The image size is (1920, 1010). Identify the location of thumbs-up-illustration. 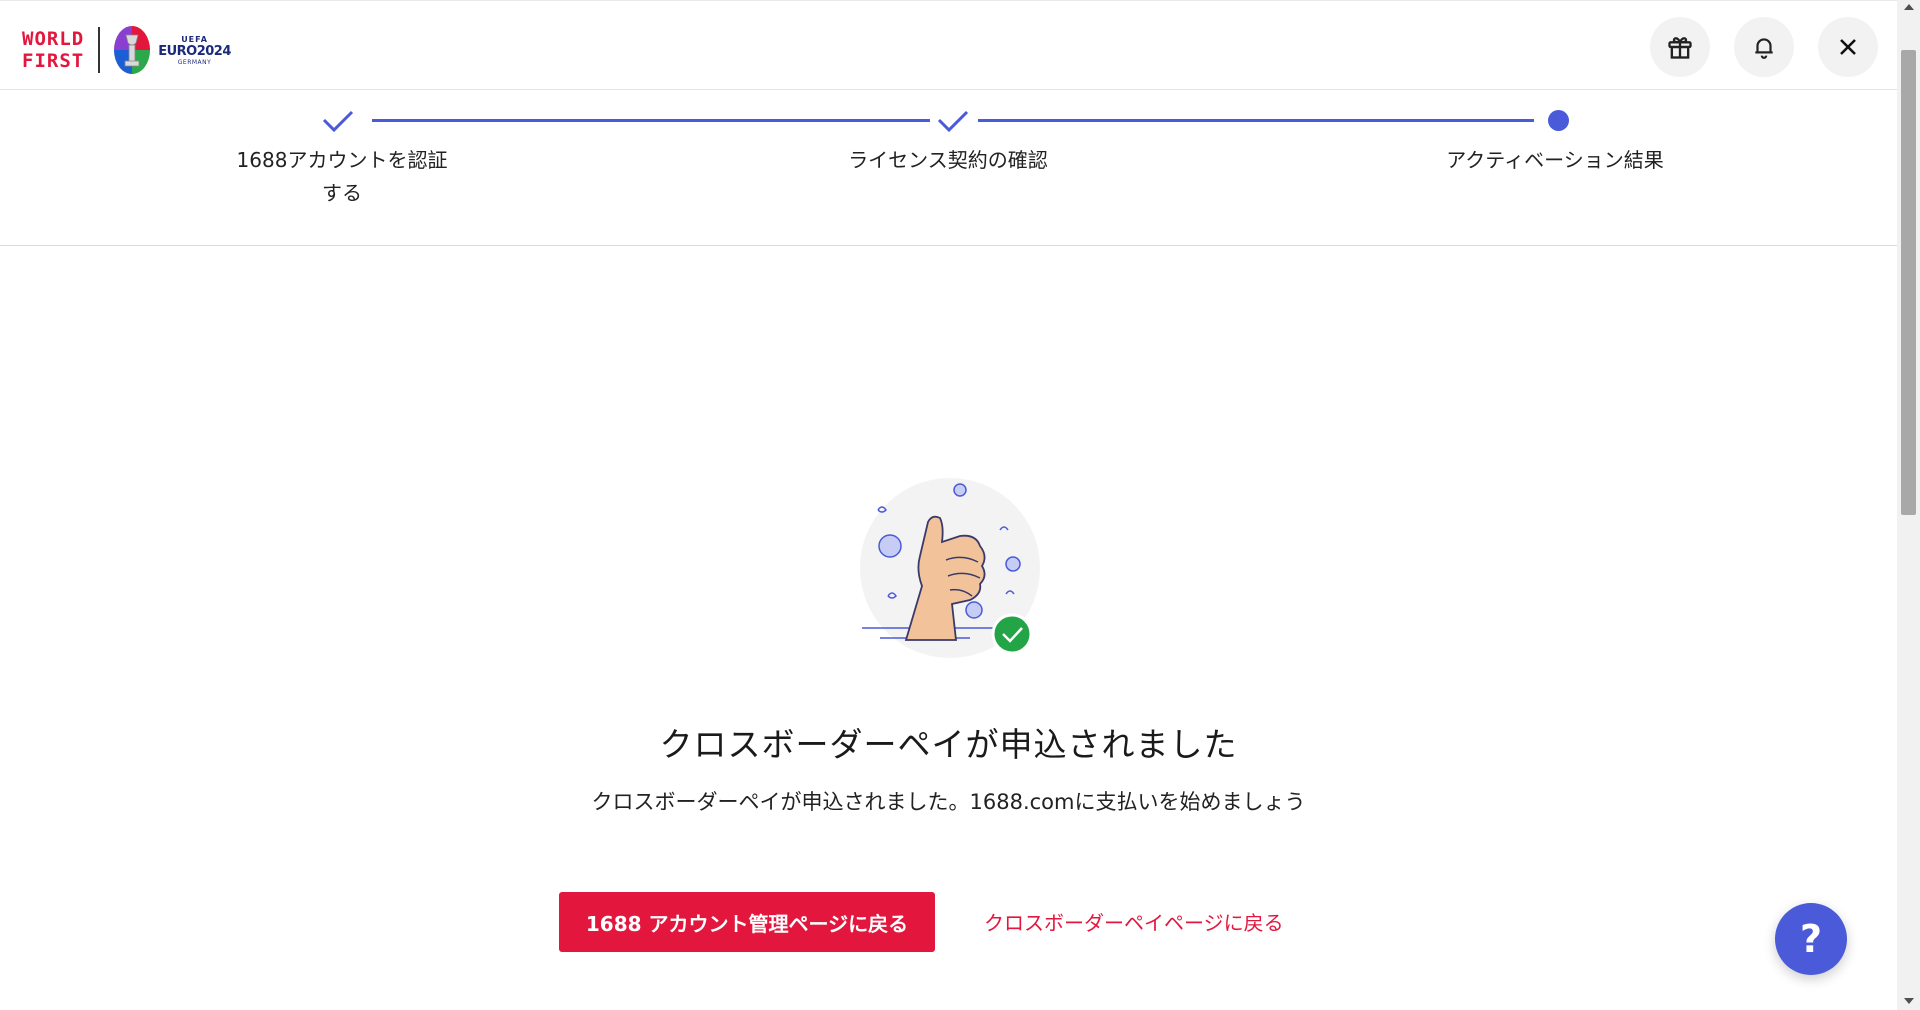
(950, 568).